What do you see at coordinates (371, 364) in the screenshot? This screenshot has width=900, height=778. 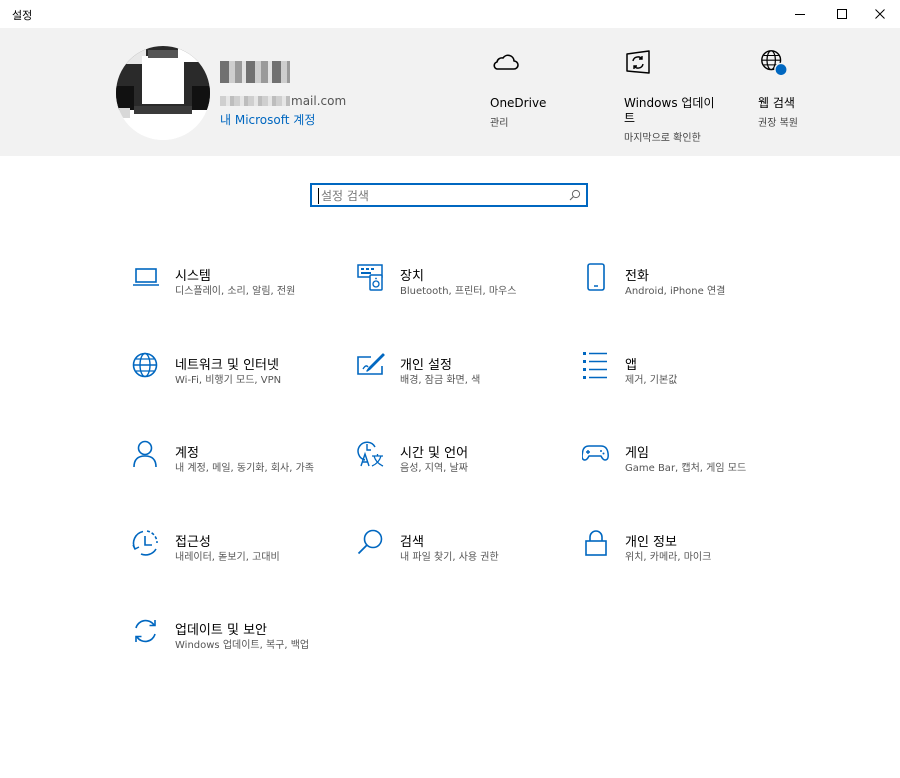 I see `personalization-icon` at bounding box center [371, 364].